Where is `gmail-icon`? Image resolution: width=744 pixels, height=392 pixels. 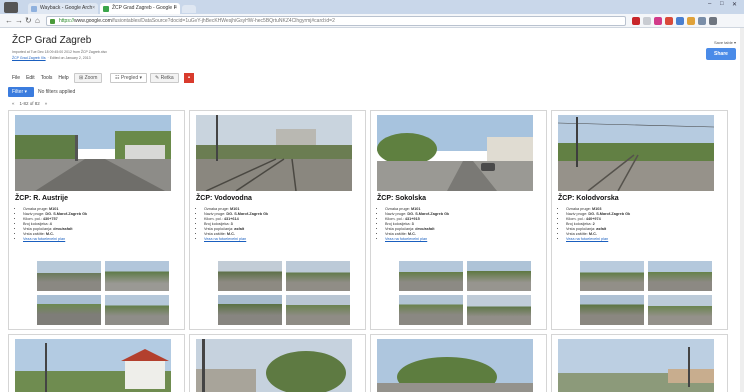
gmail-icon is located at coordinates (669, 21).